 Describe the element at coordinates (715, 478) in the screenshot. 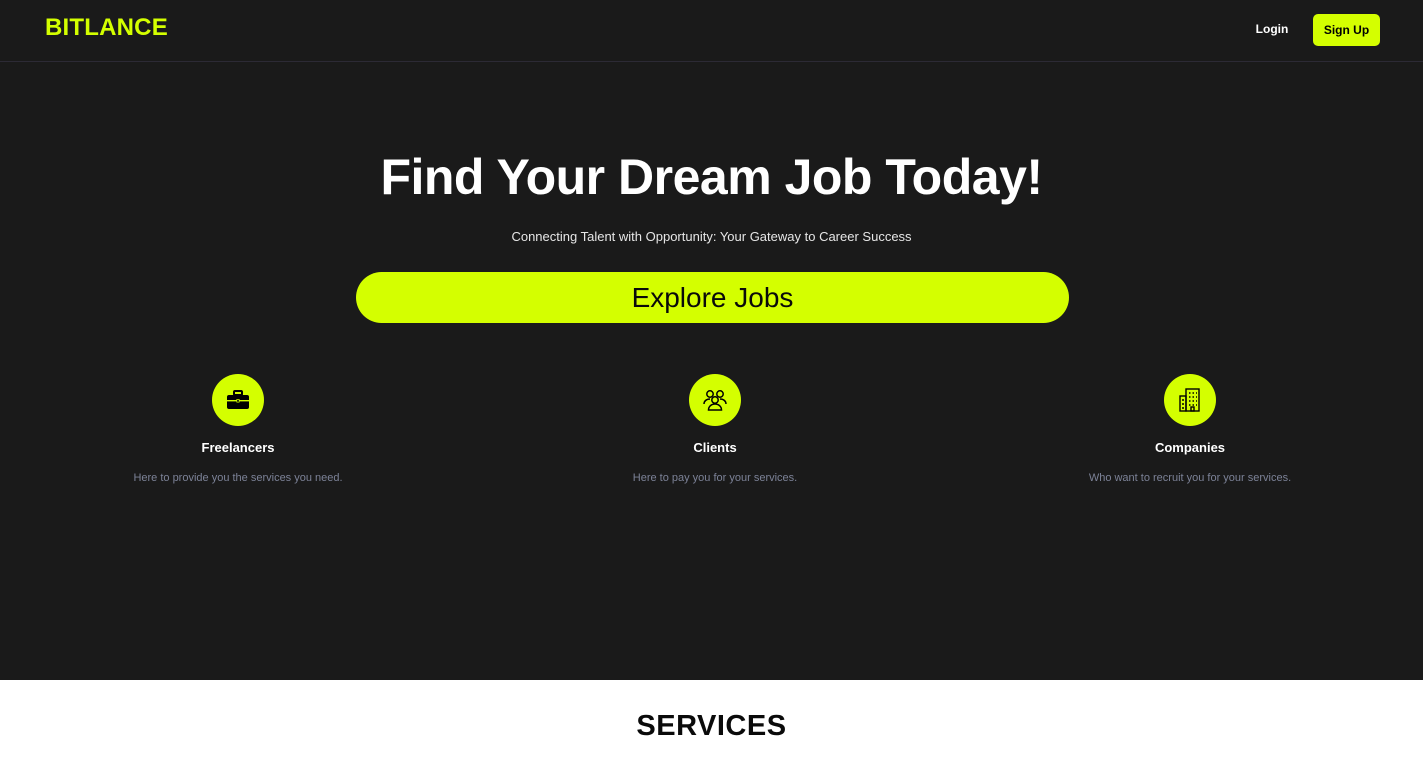

I see `feature-description: Here to pay you for your services.` at that location.